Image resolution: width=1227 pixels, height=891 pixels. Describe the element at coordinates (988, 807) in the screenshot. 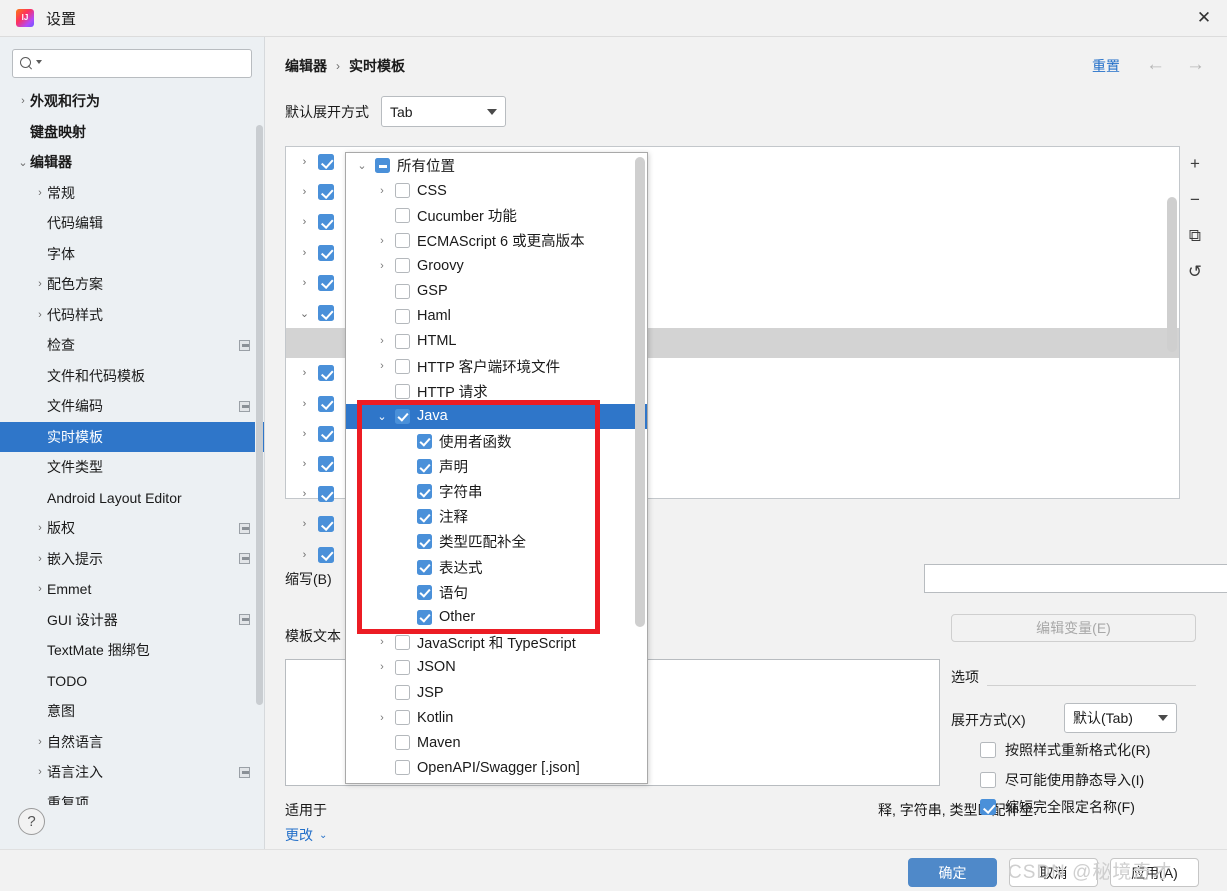

I see `option-shorten-fqn-checkbox` at that location.